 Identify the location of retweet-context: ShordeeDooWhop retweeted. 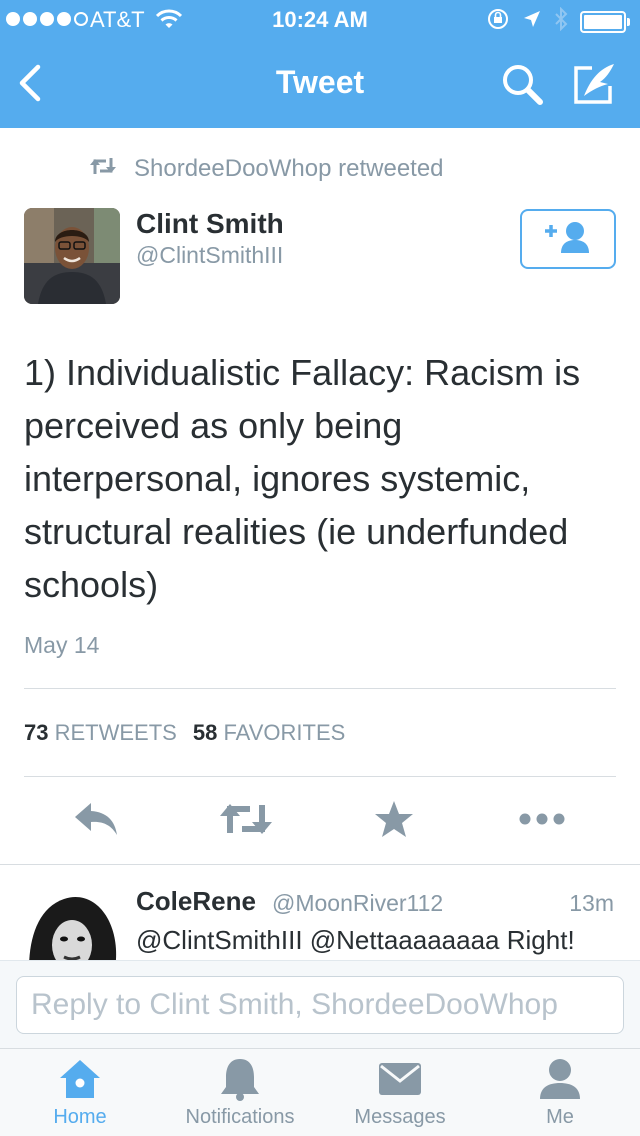
(266, 169).